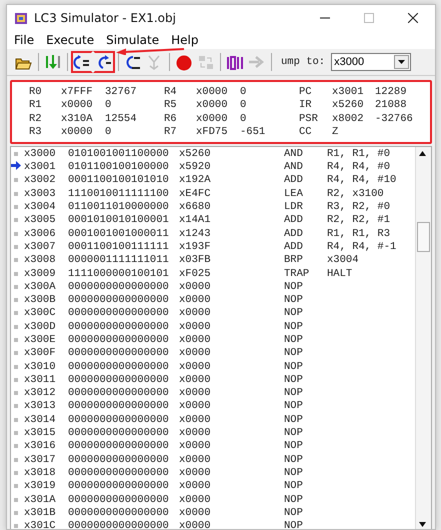 This screenshot has height=530, width=441. Describe the element at coordinates (212, 133) in the screenshot. I see `register-hex: xFD75` at that location.